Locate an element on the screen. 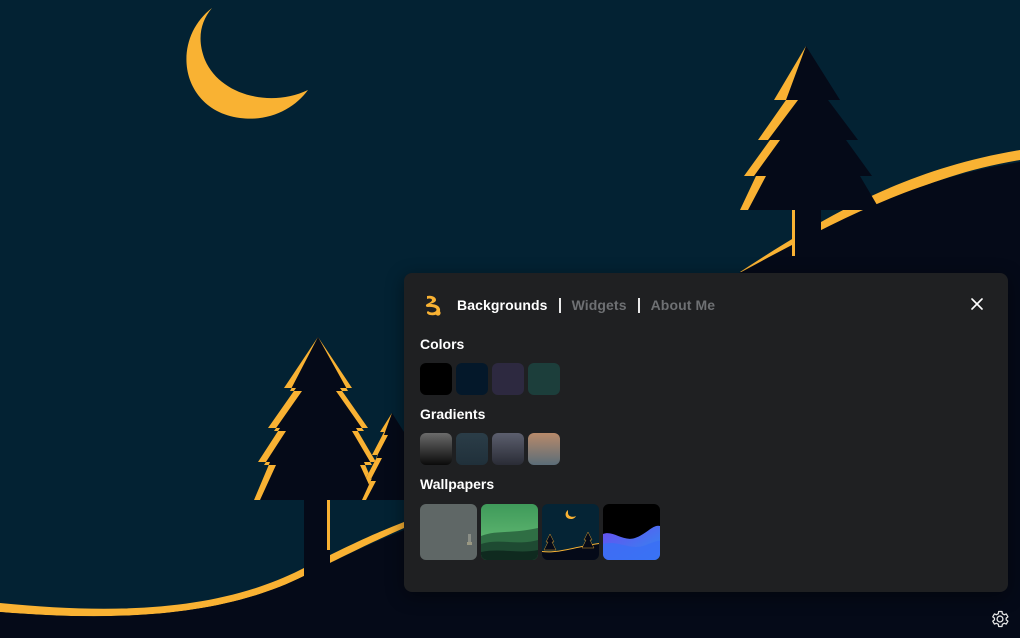 This screenshot has height=638, width=1020. wallpaper-thumb-blue-waves is located at coordinates (631, 532).